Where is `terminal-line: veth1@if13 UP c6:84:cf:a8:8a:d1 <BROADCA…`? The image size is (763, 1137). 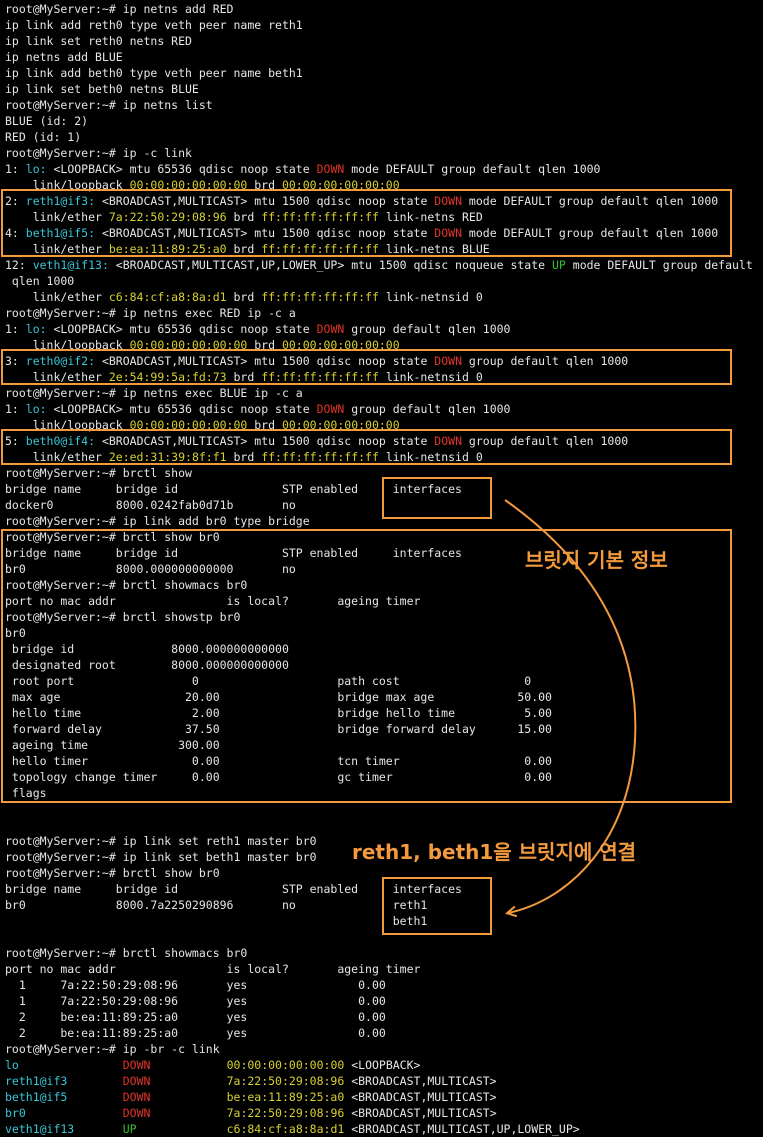
terminal-line: veth1@if13 UP c6:84:cf:a8:8a:d1 <BROADCA… is located at coordinates (292, 1129).